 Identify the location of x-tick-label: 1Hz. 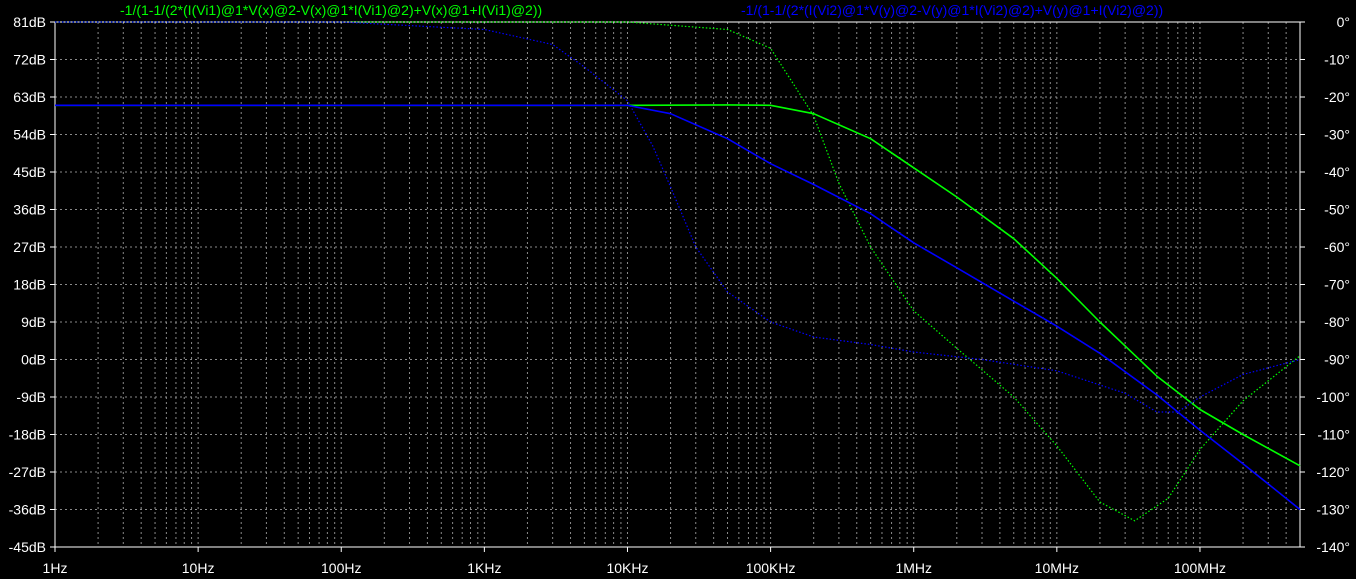
(55, 568).